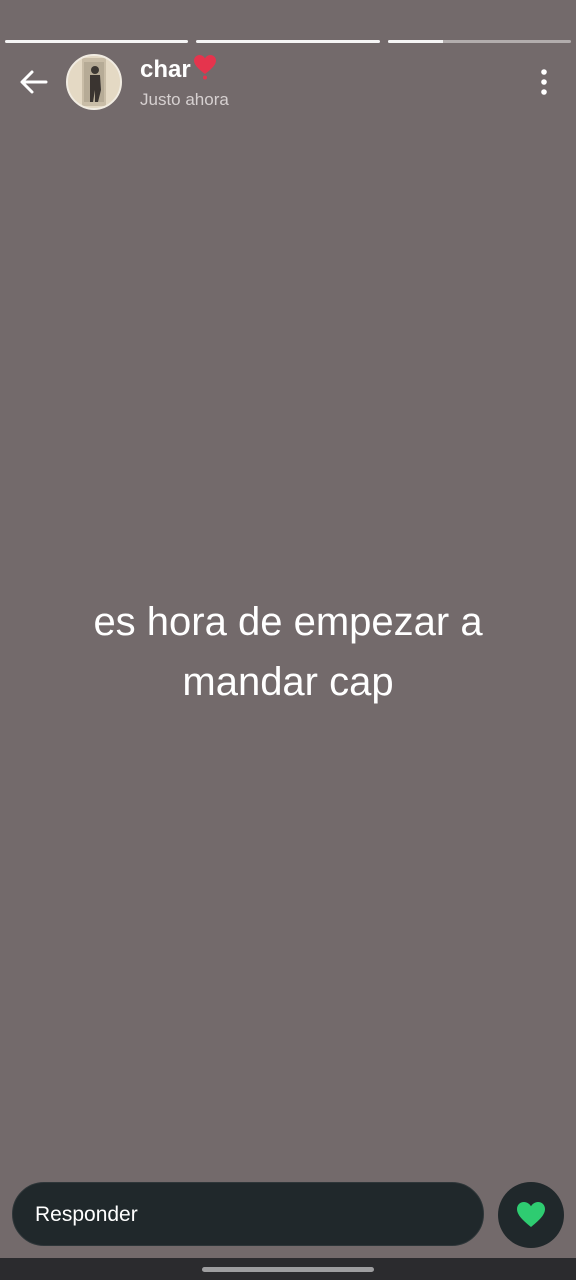 The height and width of the screenshot is (1280, 576). I want to click on avatar, so click(94, 82).